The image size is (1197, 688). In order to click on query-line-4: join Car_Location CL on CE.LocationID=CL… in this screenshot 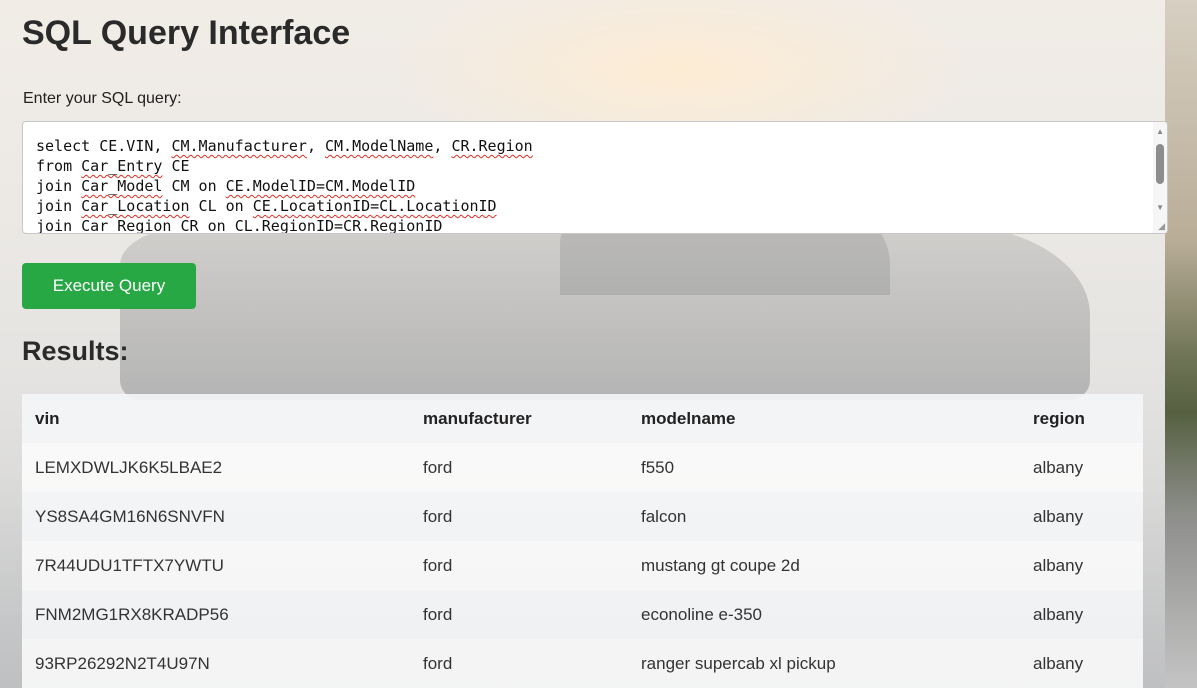, I will do `click(266, 206)`.